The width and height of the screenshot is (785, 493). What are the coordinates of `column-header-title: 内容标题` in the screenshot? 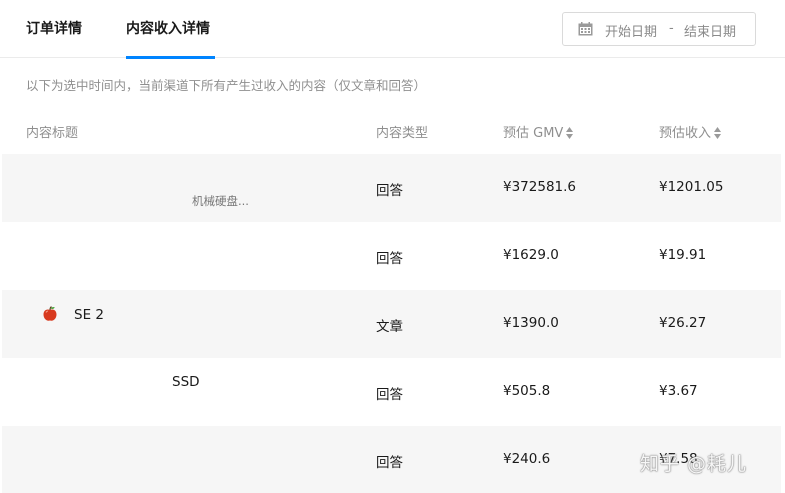 It's located at (52, 133).